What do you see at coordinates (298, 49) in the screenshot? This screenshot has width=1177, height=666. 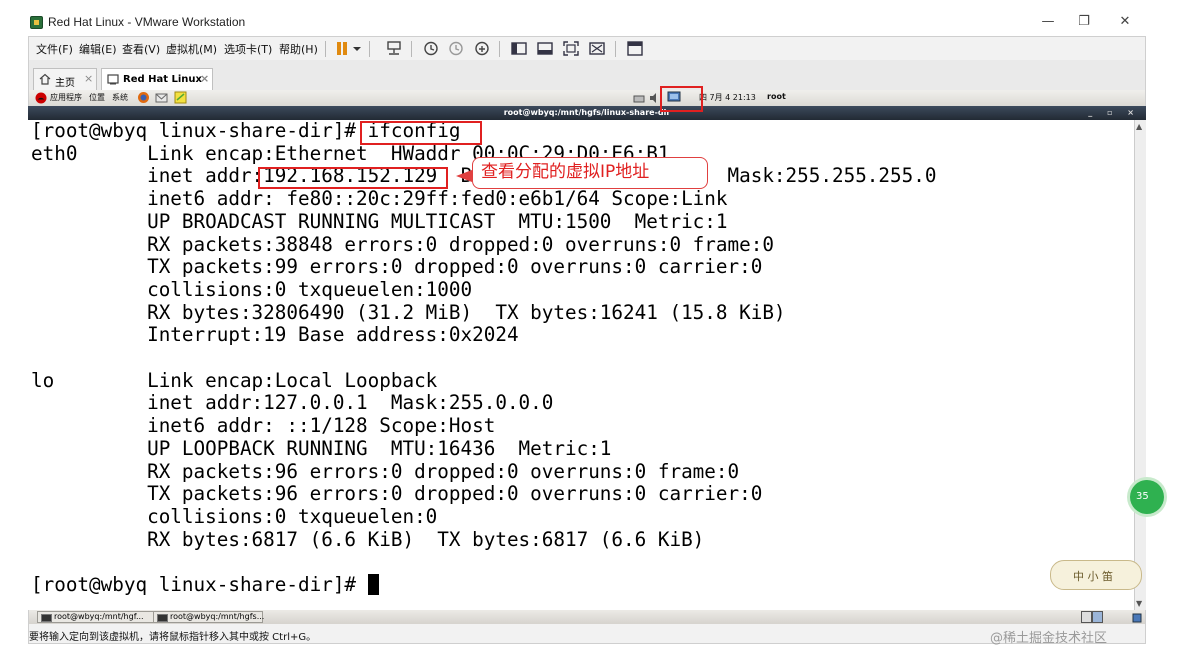 I see `menu-help: 帮助(H)` at bounding box center [298, 49].